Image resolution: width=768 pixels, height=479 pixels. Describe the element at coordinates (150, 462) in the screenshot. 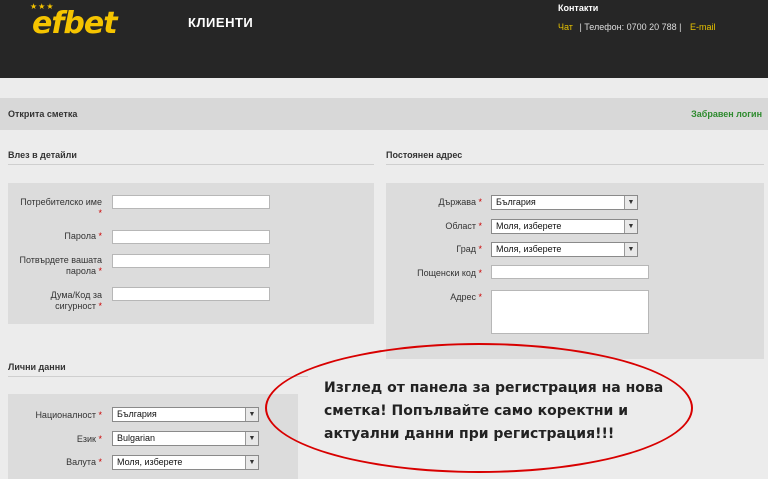

I see `currency-value: Моля, изберете` at that location.